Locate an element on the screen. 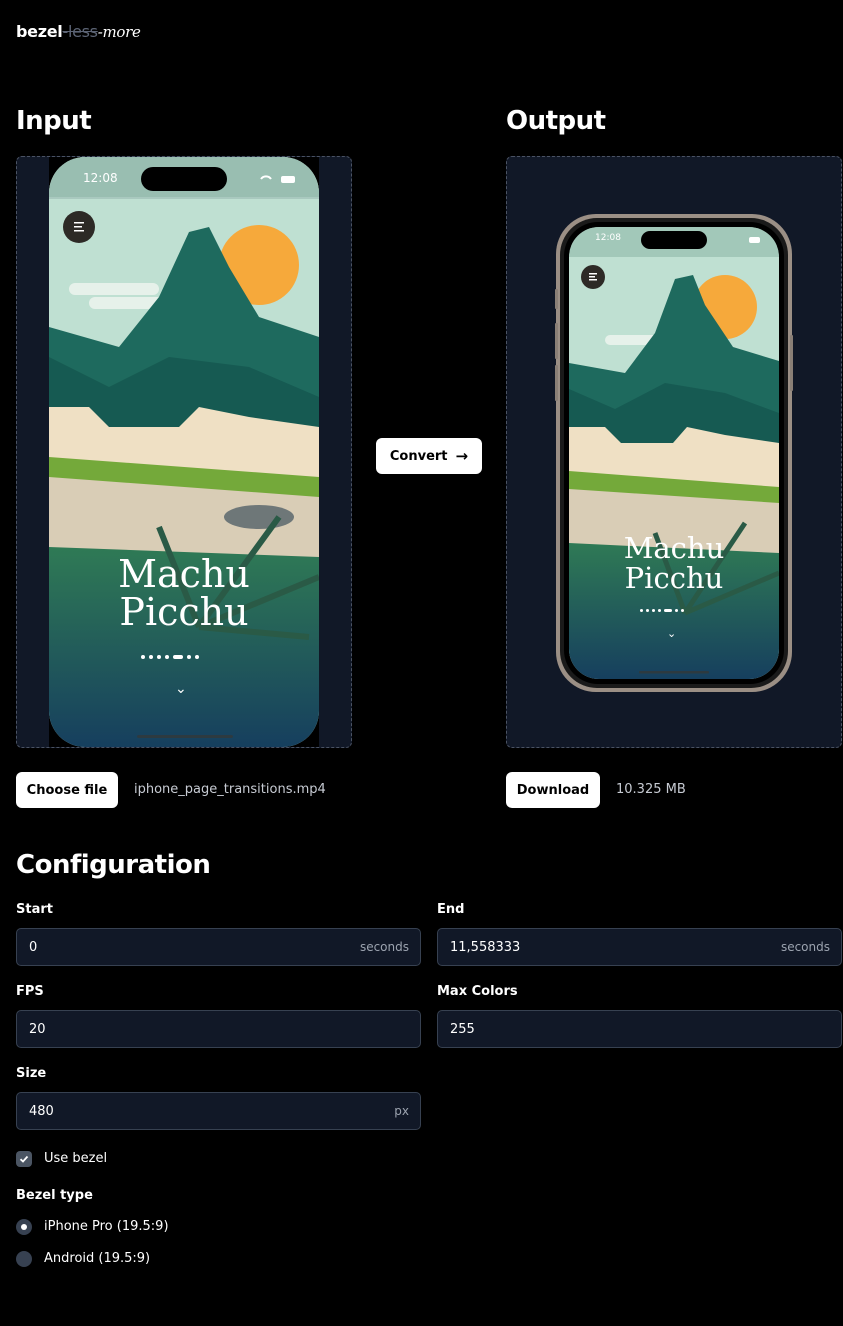 Image resolution: width=843 pixels, height=1326 pixels. output-heading: Output is located at coordinates (556, 121).